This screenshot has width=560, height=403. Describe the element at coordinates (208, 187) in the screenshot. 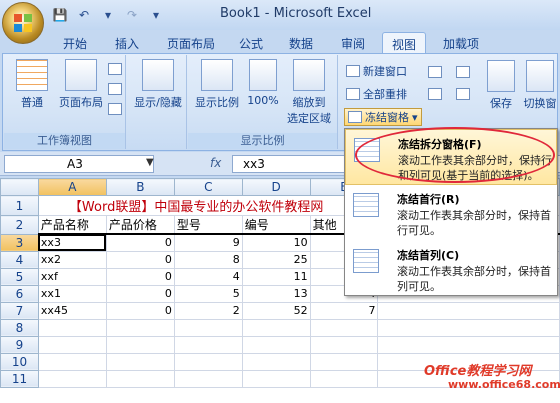

I see `column-header-c: C` at that location.